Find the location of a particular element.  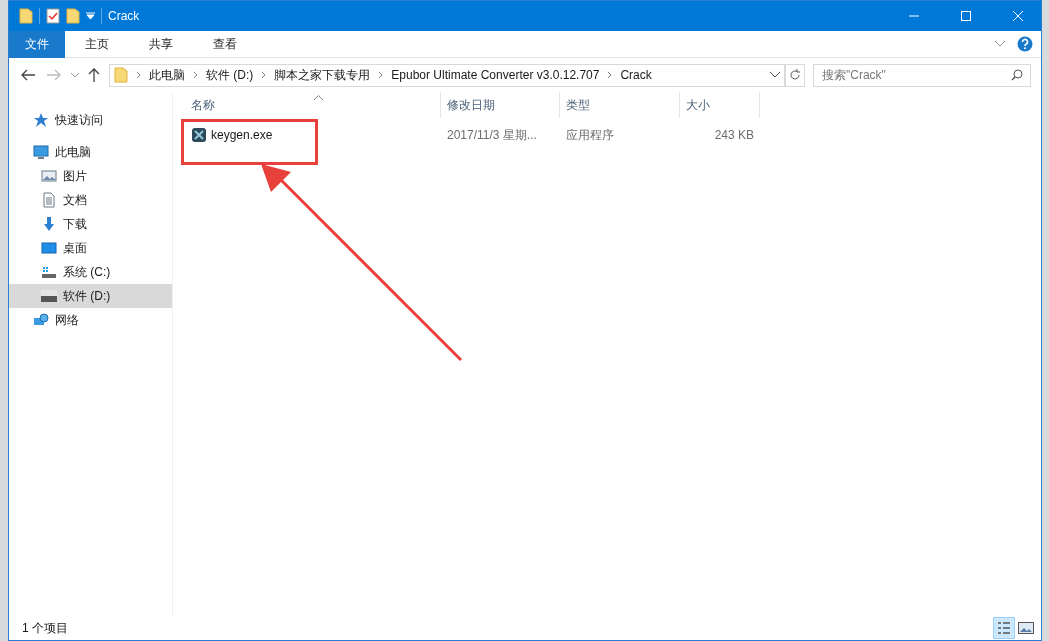

properties-icon is located at coordinates (53, 16).